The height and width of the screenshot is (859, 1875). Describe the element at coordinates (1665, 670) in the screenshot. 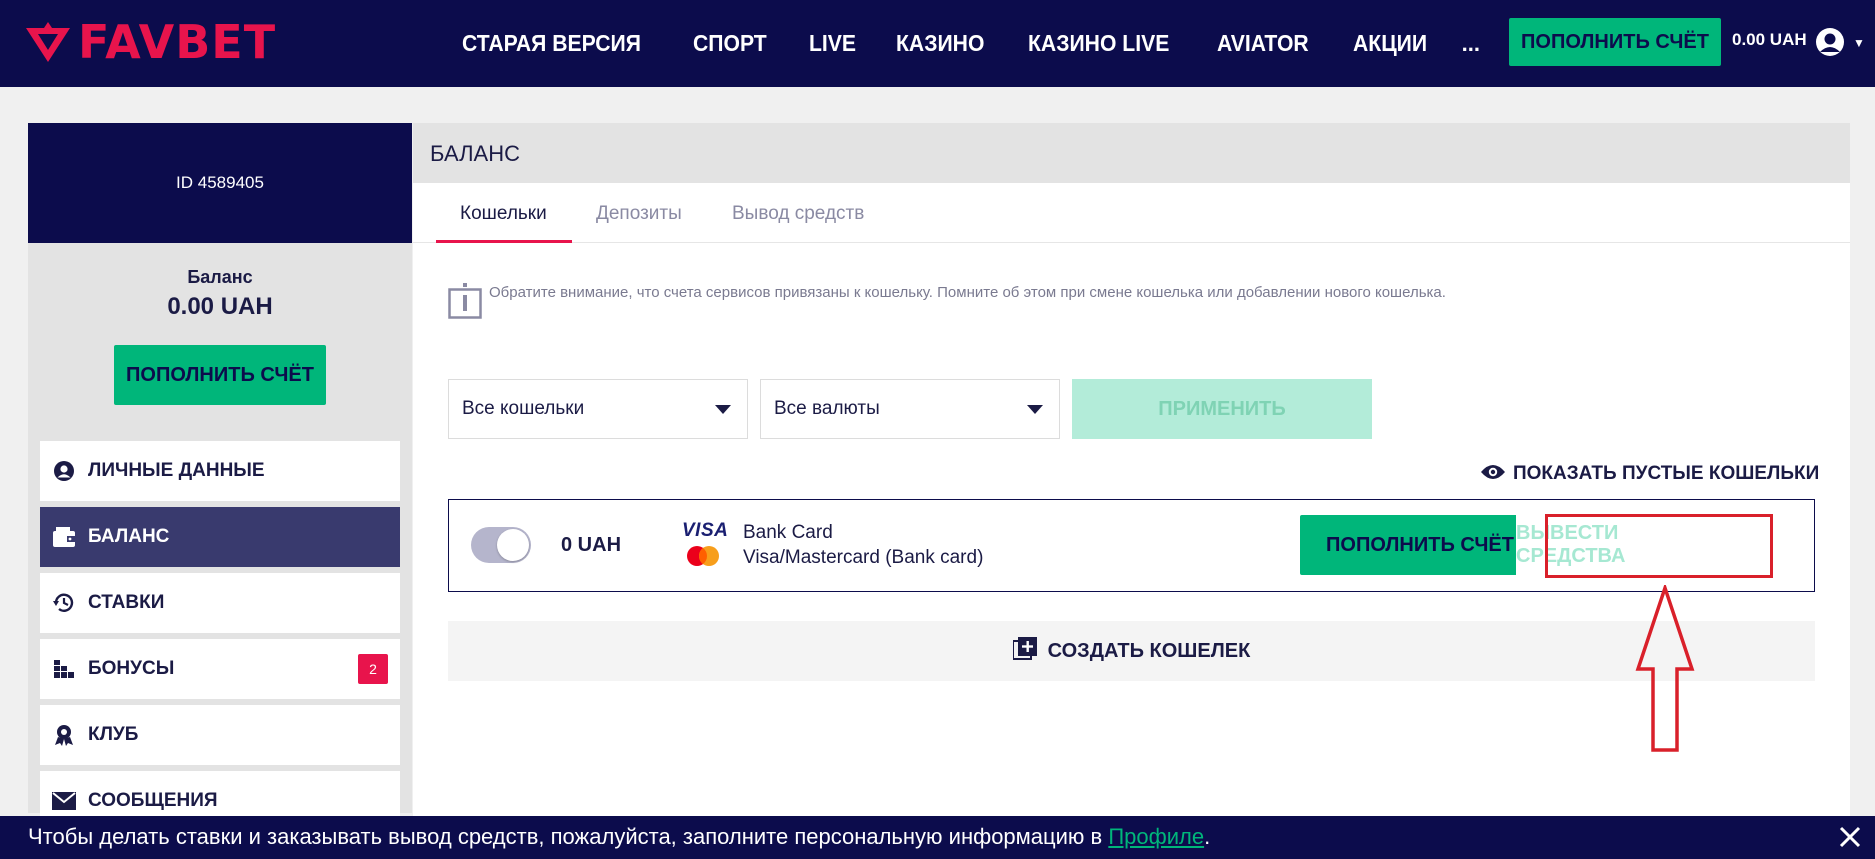

I see `up-arrow-annotation-icon` at that location.